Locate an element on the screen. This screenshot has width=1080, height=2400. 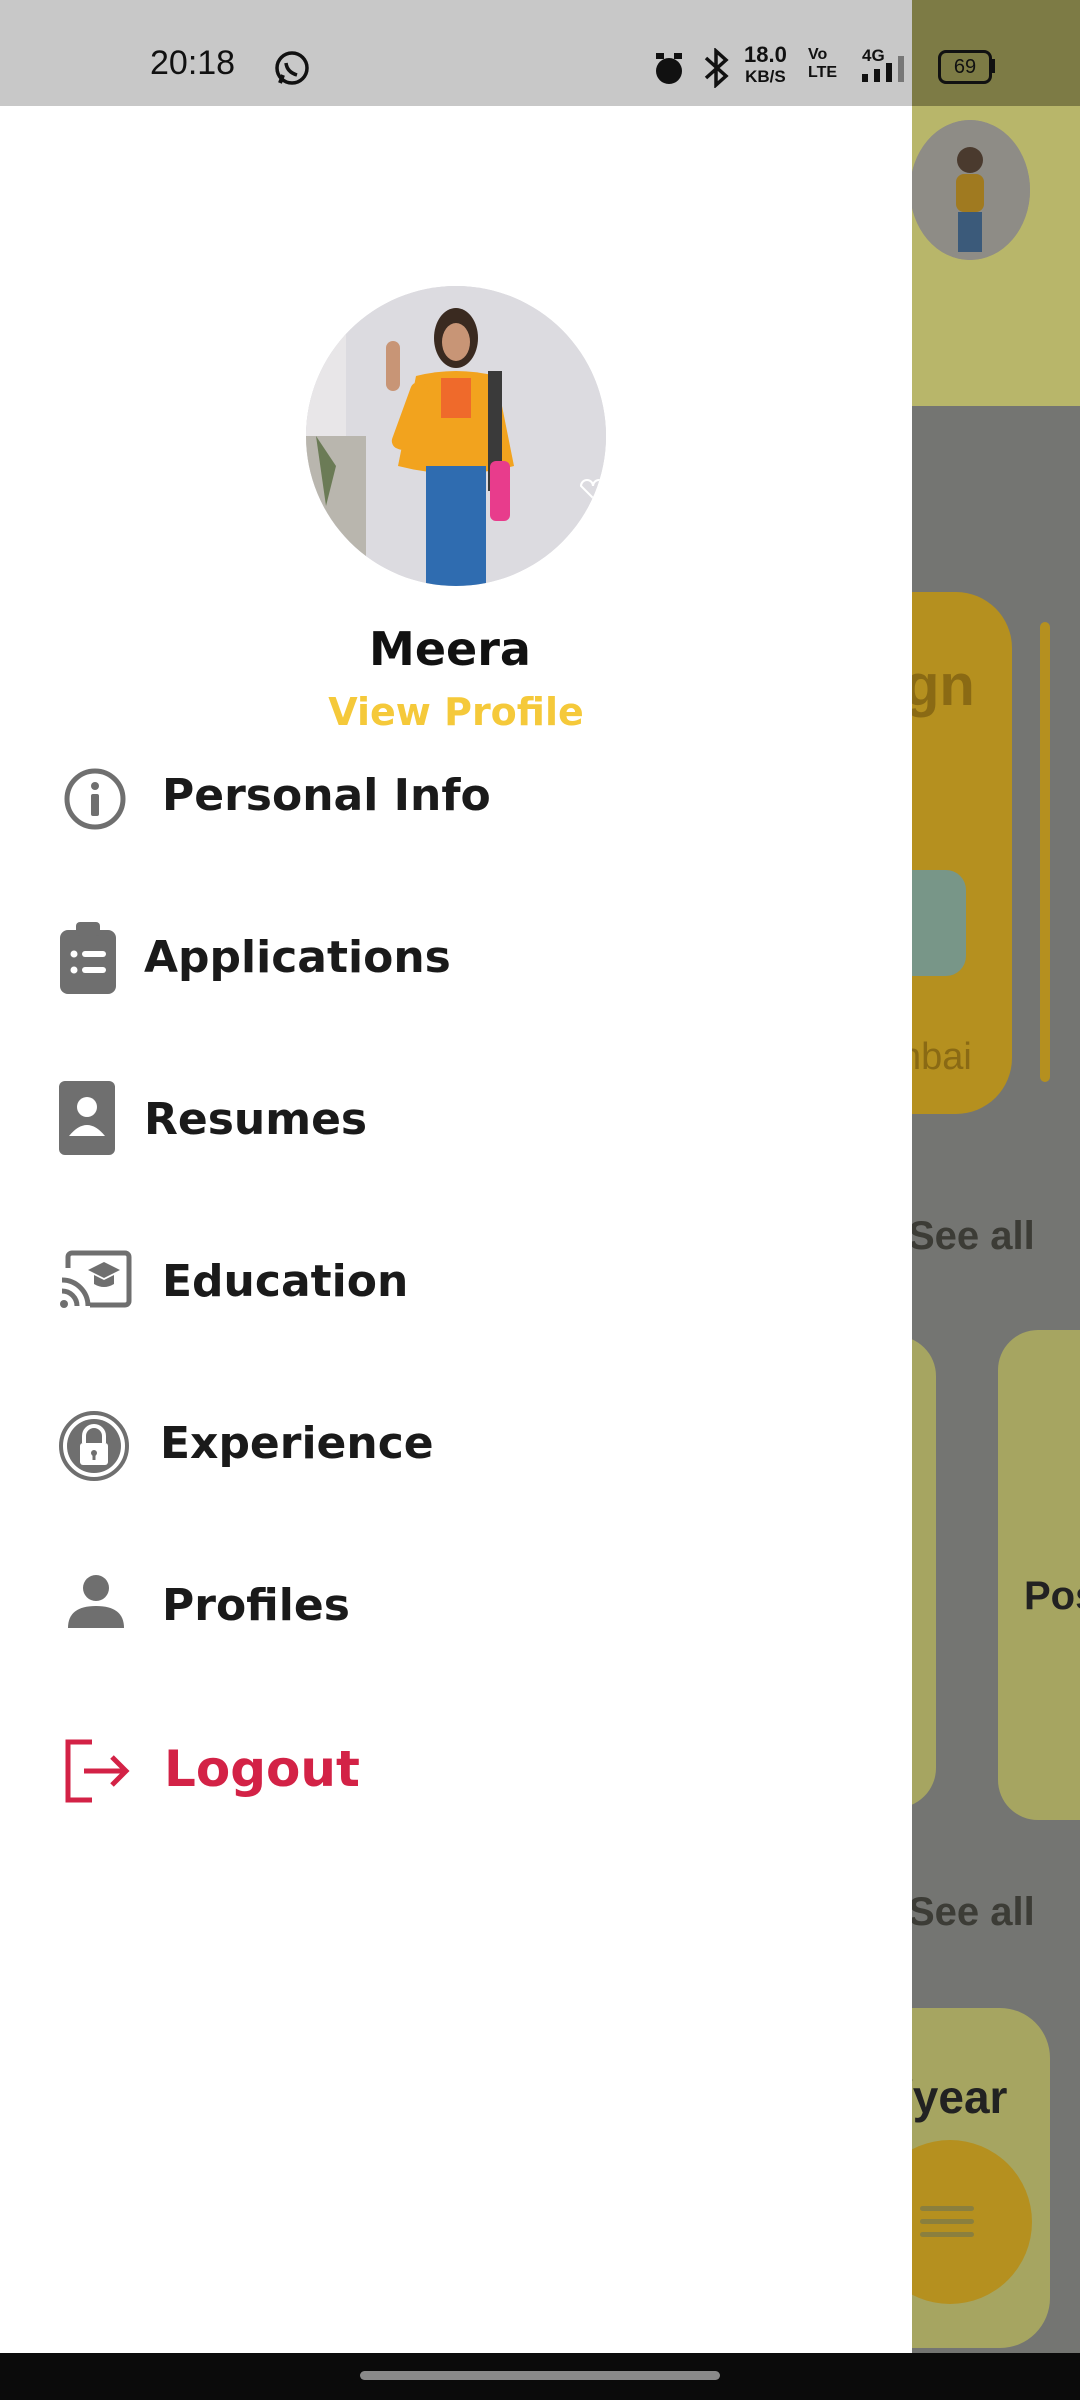
background-see-all-2: See all is located at coordinates (971, 1912).